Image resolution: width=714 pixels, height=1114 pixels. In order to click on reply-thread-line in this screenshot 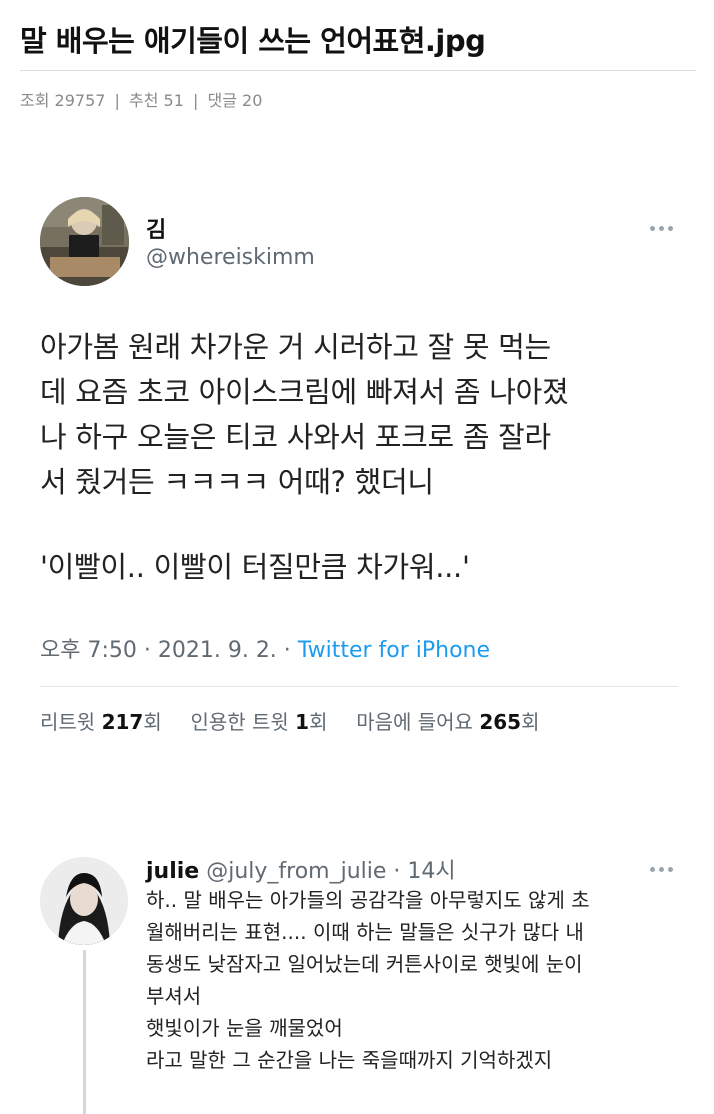, I will do `click(84, 1032)`.